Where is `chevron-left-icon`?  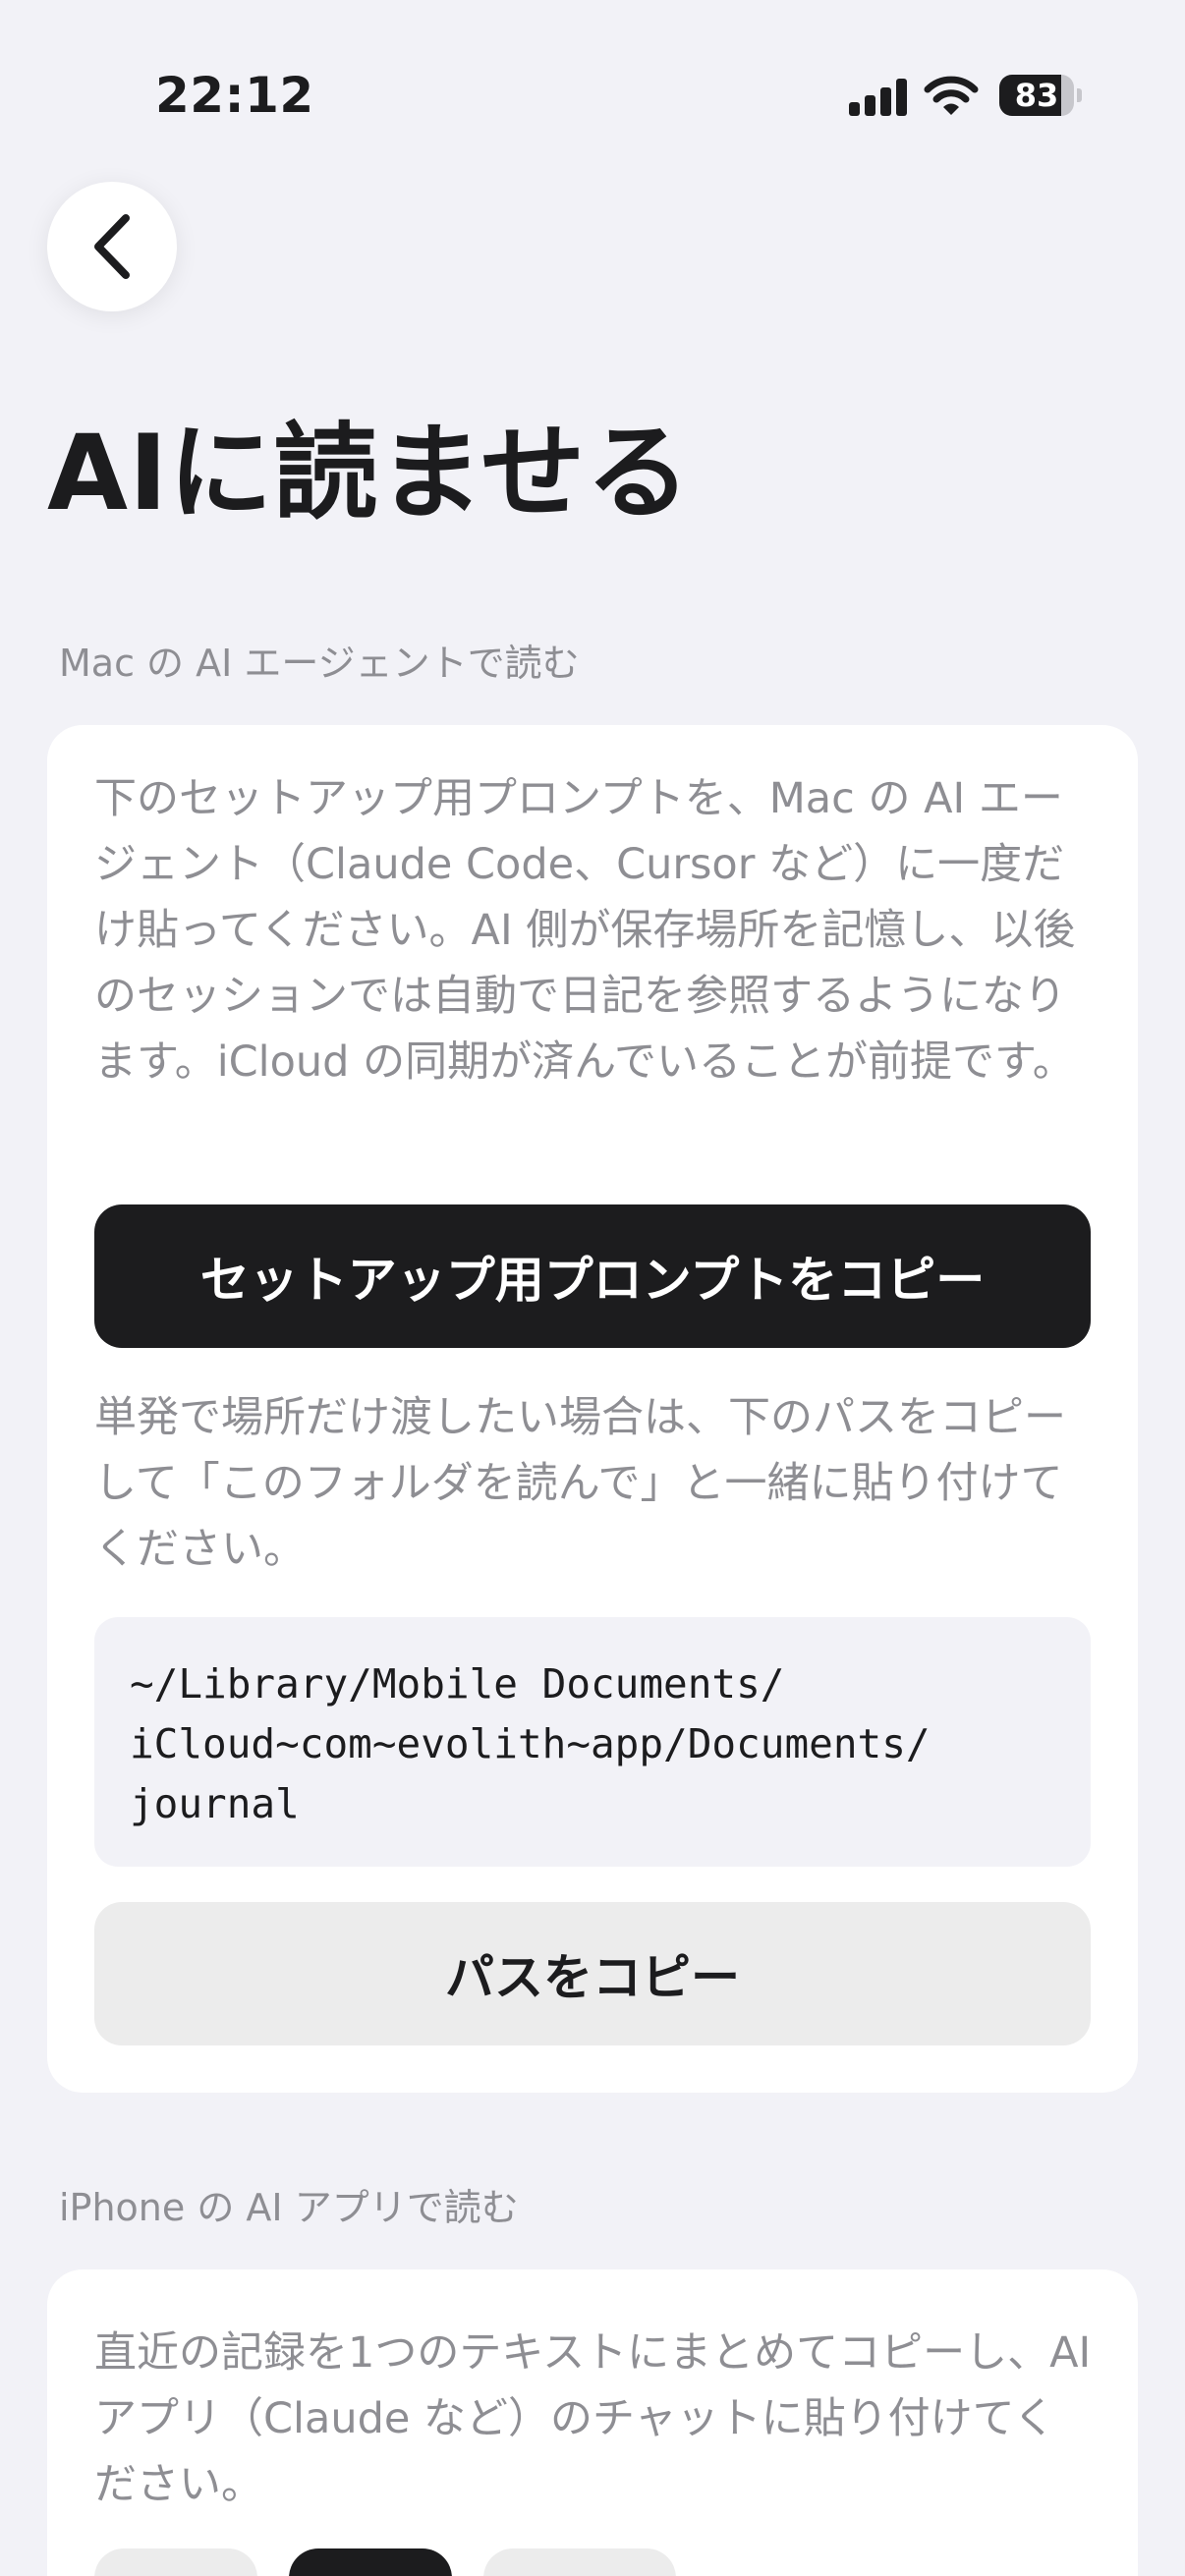
chevron-left-icon is located at coordinates (112, 246).